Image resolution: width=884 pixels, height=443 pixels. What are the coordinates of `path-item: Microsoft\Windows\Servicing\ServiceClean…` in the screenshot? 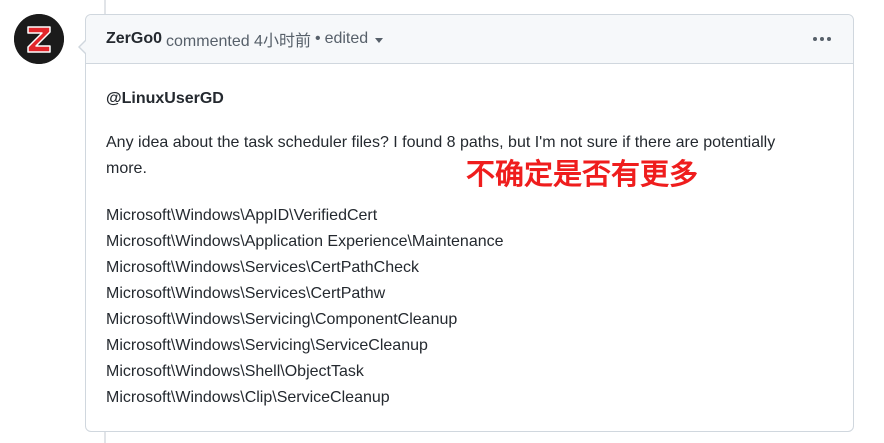 It's located at (267, 345).